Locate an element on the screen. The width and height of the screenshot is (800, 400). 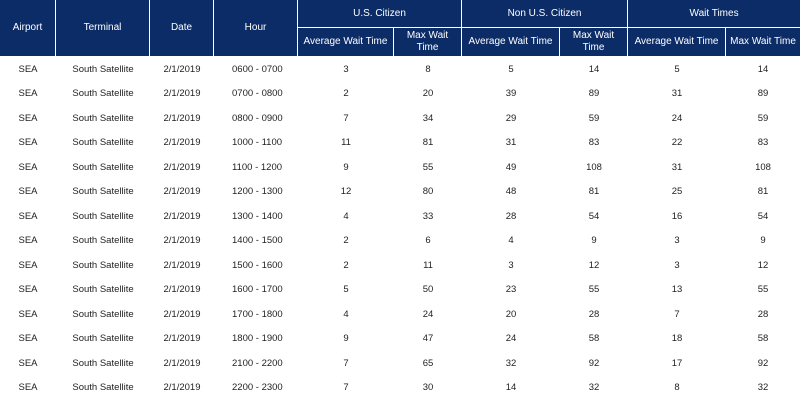
cell-non-us-max-wait: 54 is located at coordinates (594, 216).